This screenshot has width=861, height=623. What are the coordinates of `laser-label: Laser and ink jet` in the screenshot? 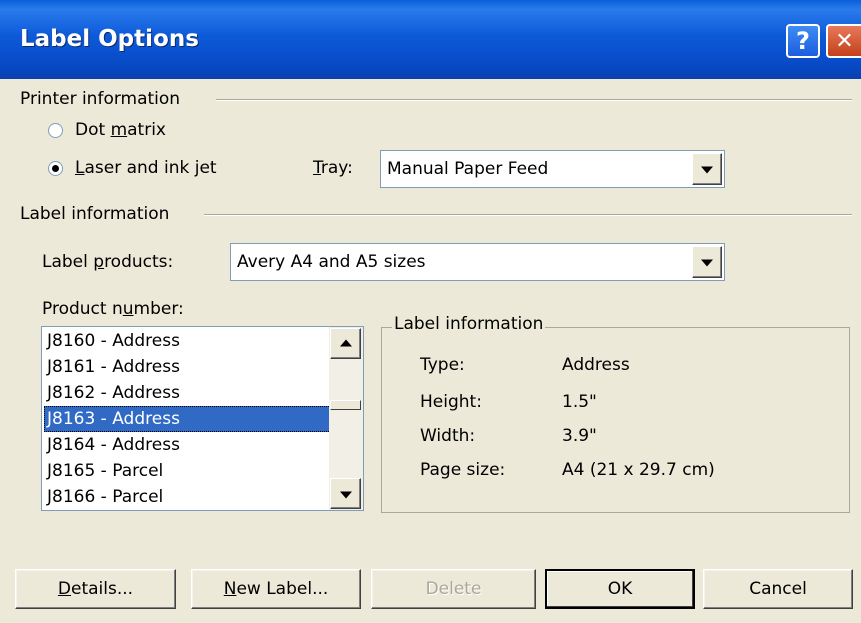 It's located at (146, 168).